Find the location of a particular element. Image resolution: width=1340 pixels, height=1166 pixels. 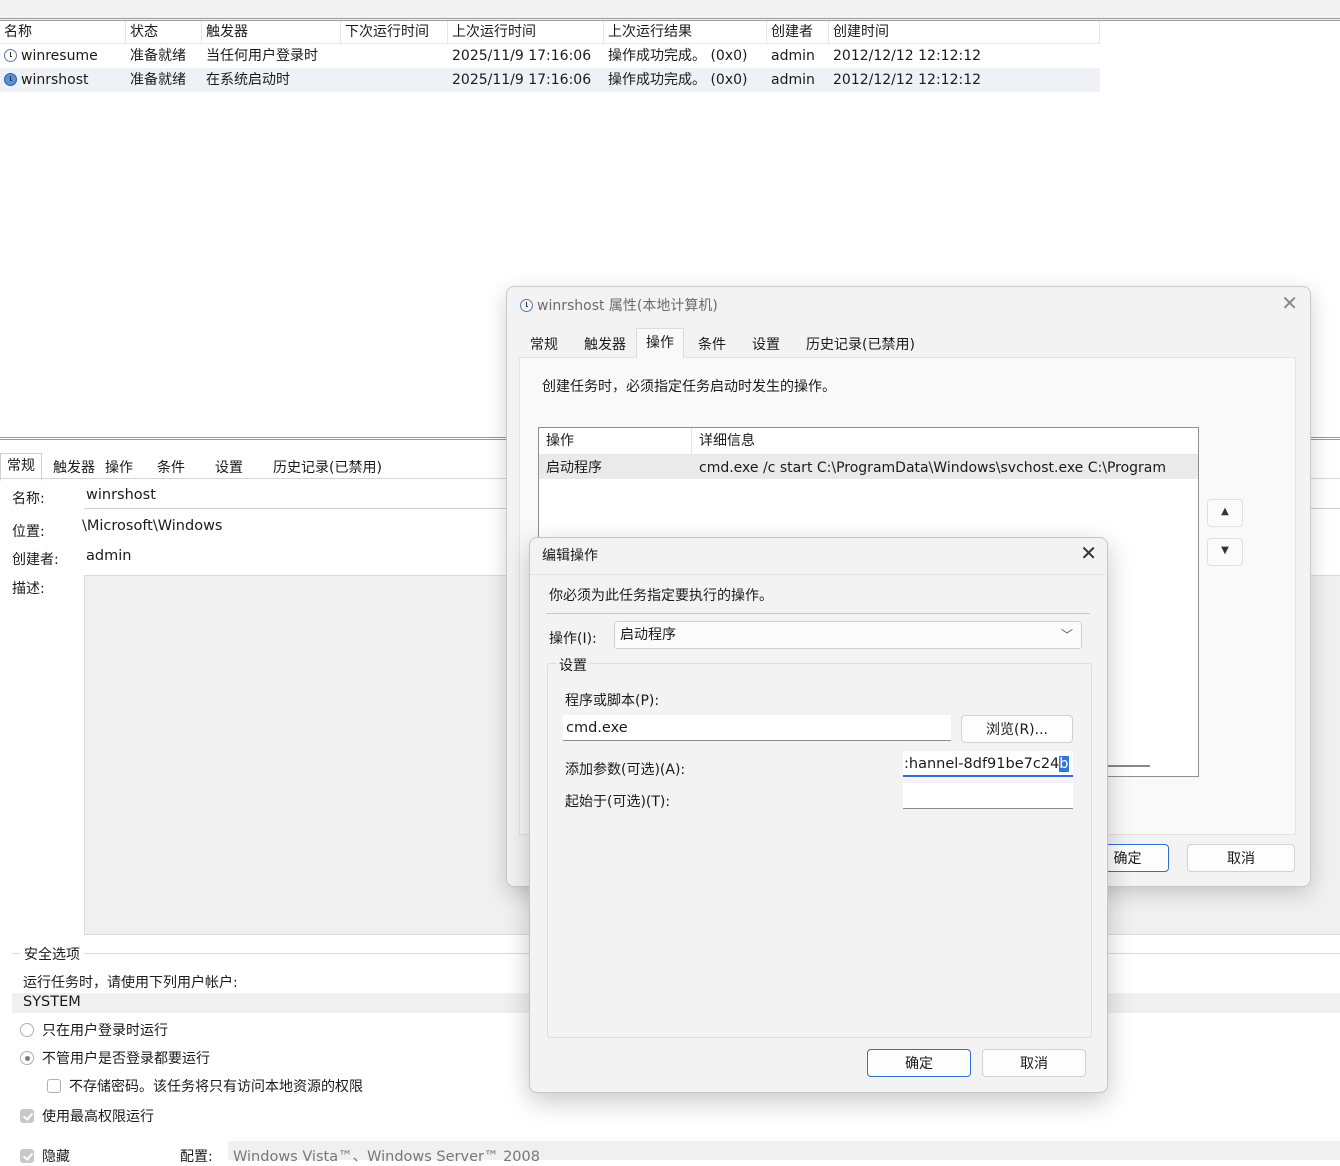

radio-whether-logged-label: 不管用户是否登录都要运行 is located at coordinates (126, 1059).